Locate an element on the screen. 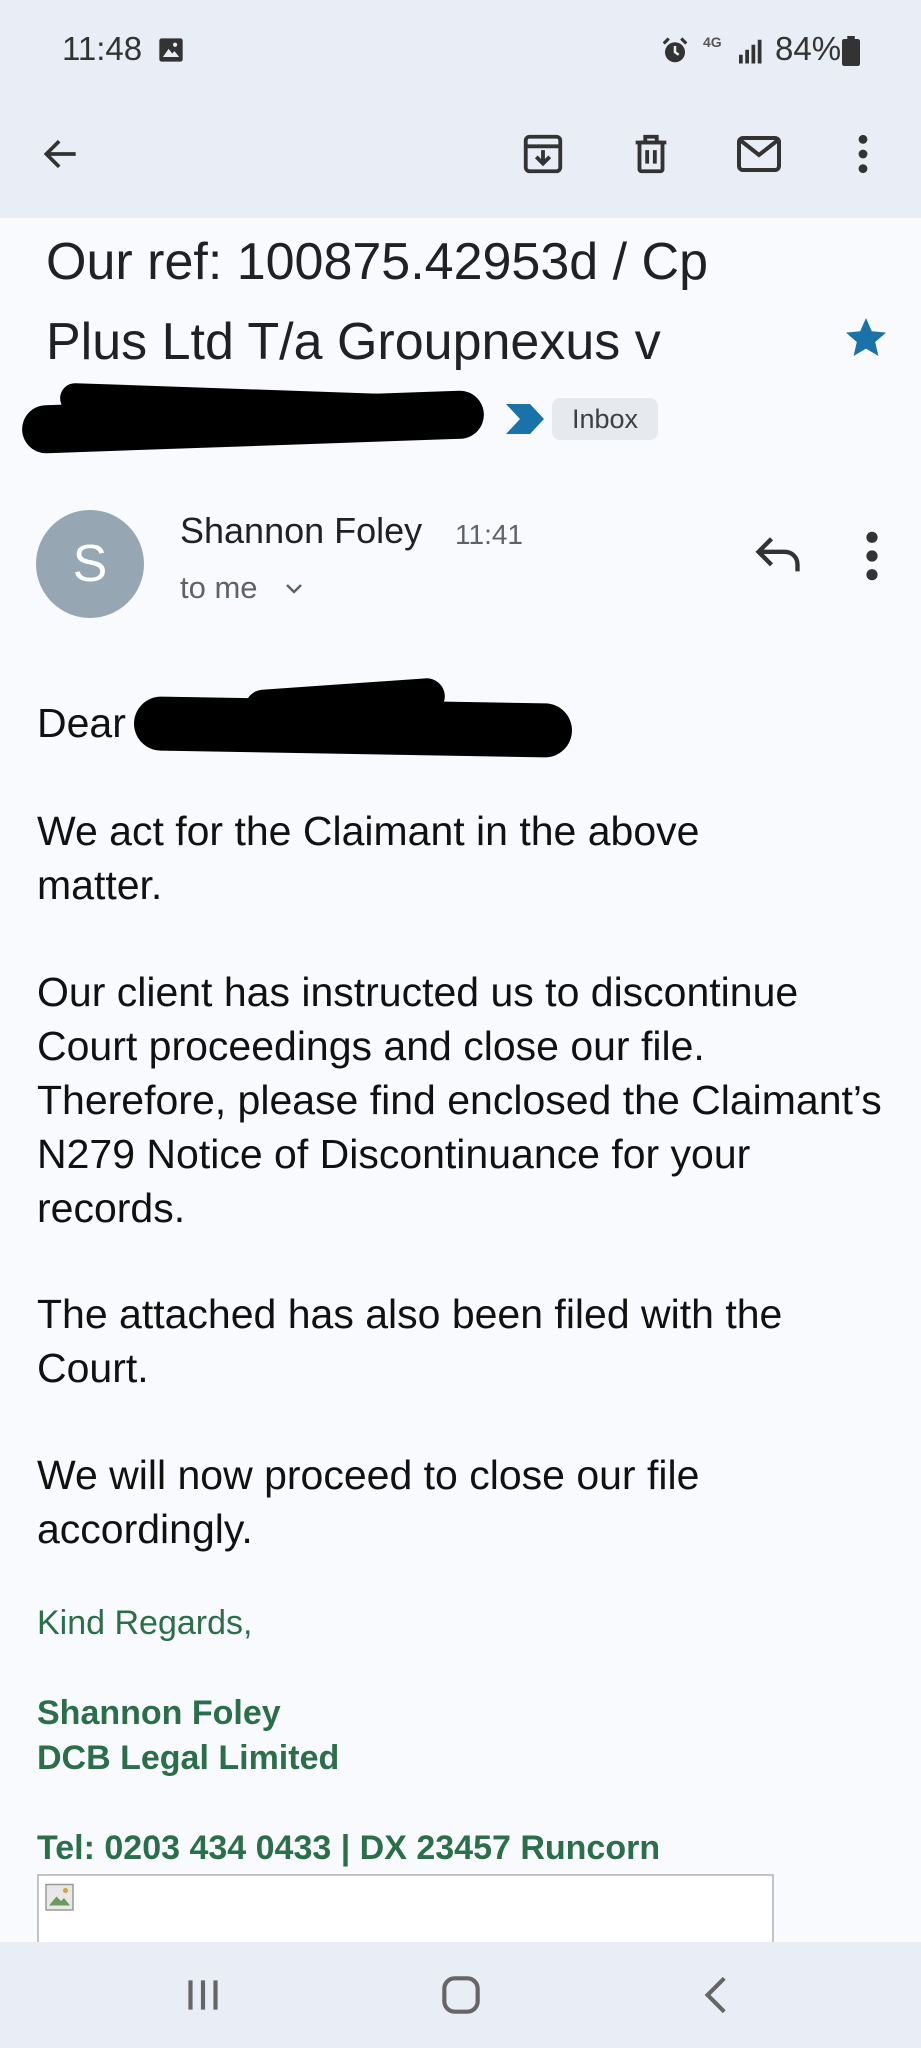  system-nav-bar is located at coordinates (460, 1995).